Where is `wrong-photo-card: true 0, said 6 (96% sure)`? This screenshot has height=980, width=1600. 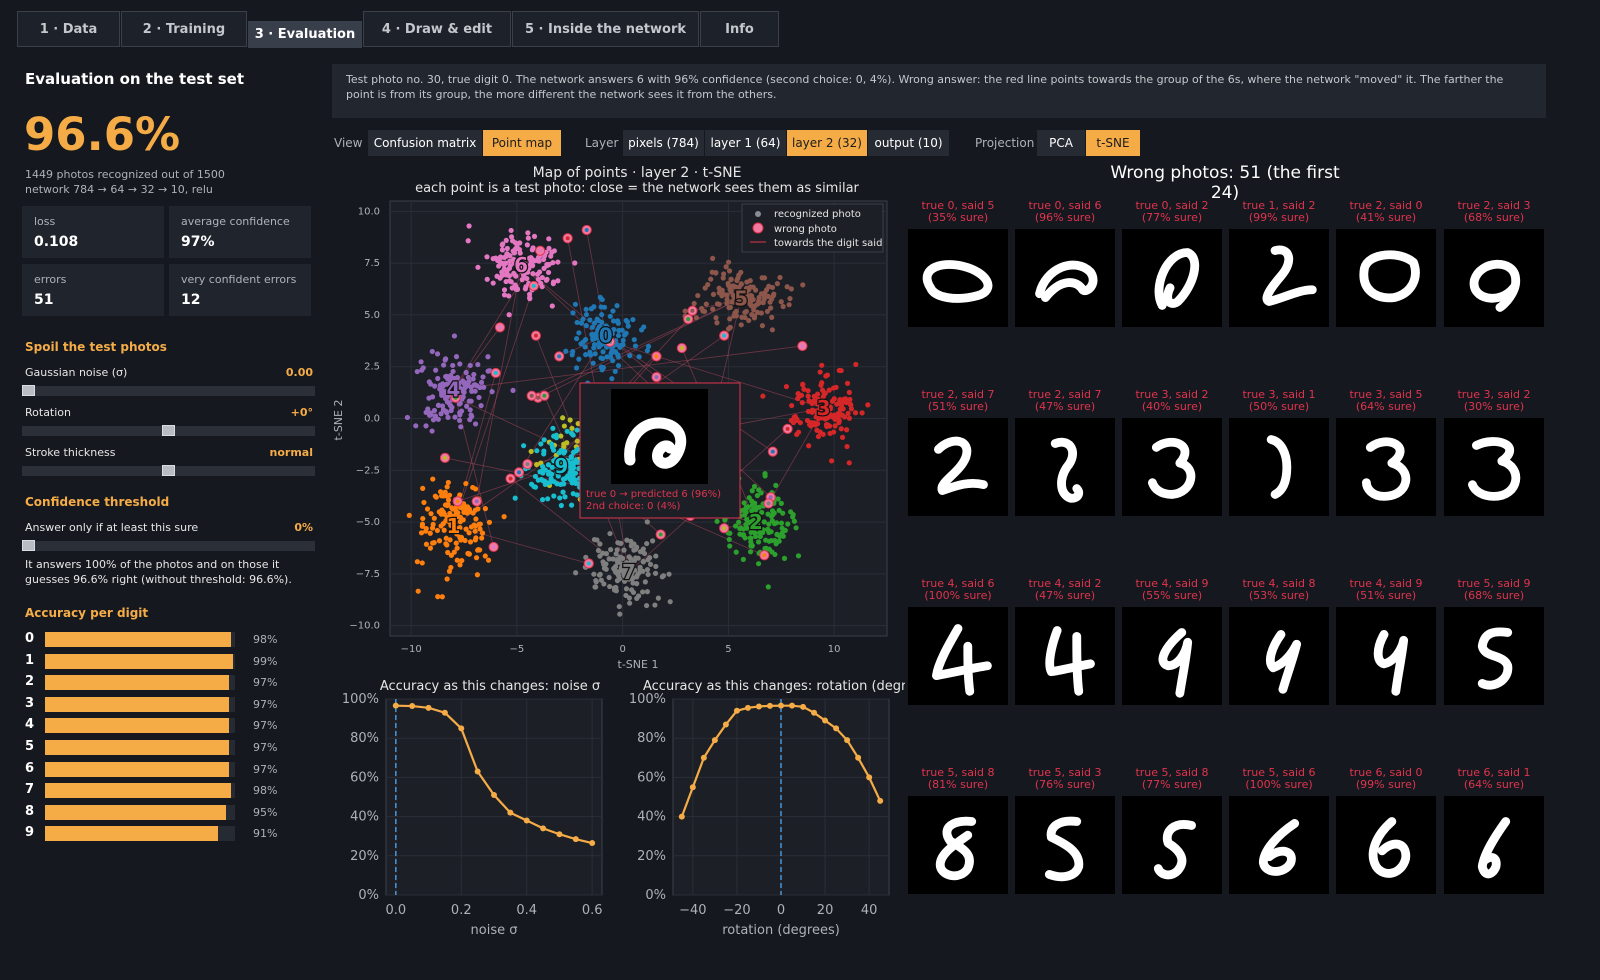 wrong-photo-card: true 0, said 6 (96% sure) is located at coordinates (1065, 263).